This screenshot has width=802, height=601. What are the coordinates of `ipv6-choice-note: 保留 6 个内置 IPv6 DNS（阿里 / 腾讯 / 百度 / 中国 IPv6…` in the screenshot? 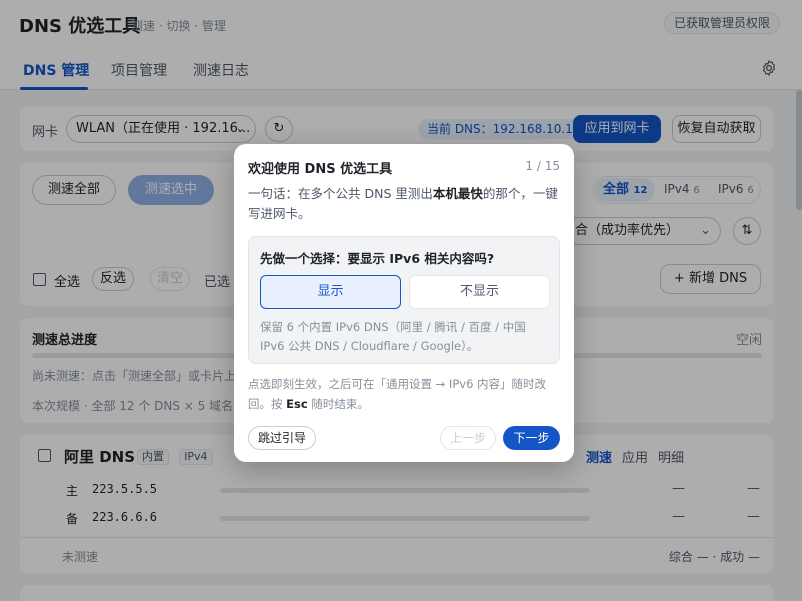 It's located at (393, 336).